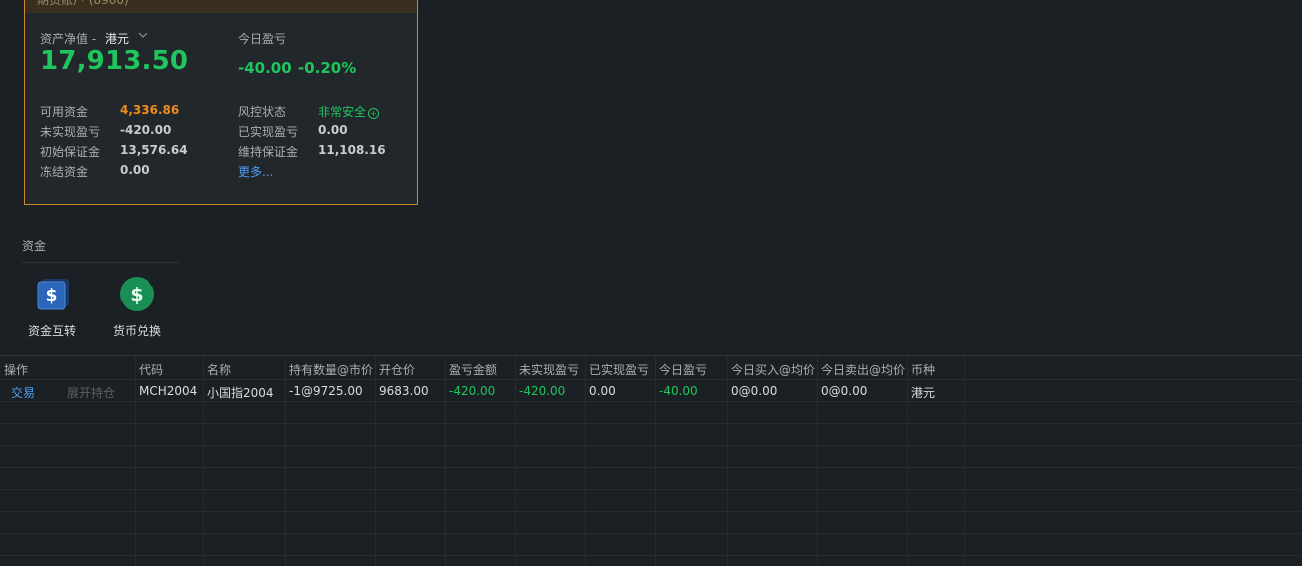 This screenshot has height=566, width=1302. I want to click on realized-pnl-value: 0.00, so click(333, 130).